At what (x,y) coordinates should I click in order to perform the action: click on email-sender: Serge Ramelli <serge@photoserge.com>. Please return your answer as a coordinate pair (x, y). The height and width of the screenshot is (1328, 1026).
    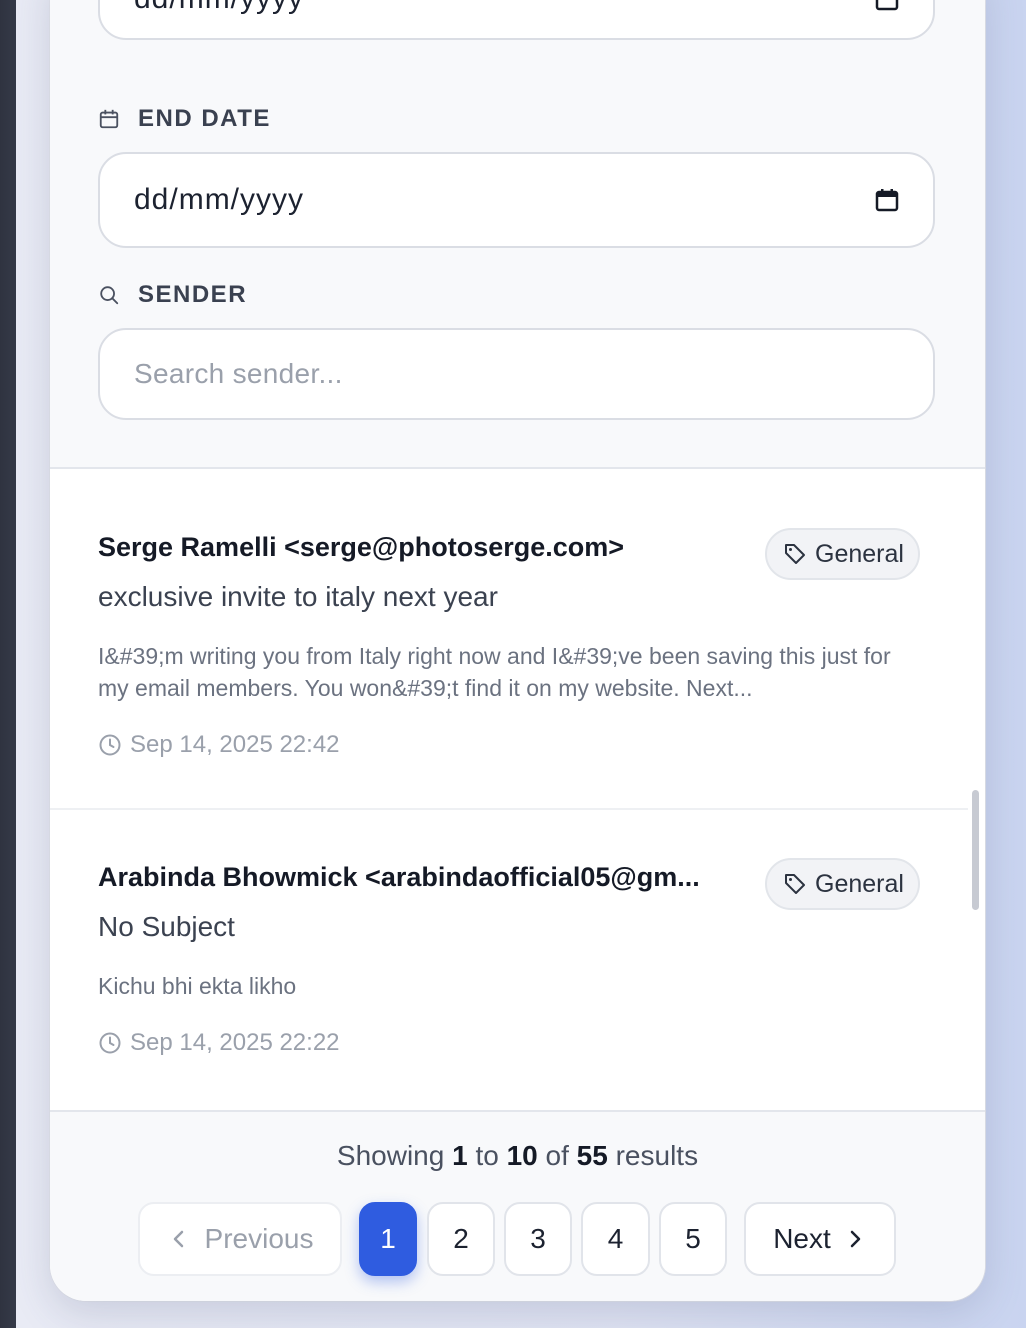
    Looking at the image, I should click on (361, 547).